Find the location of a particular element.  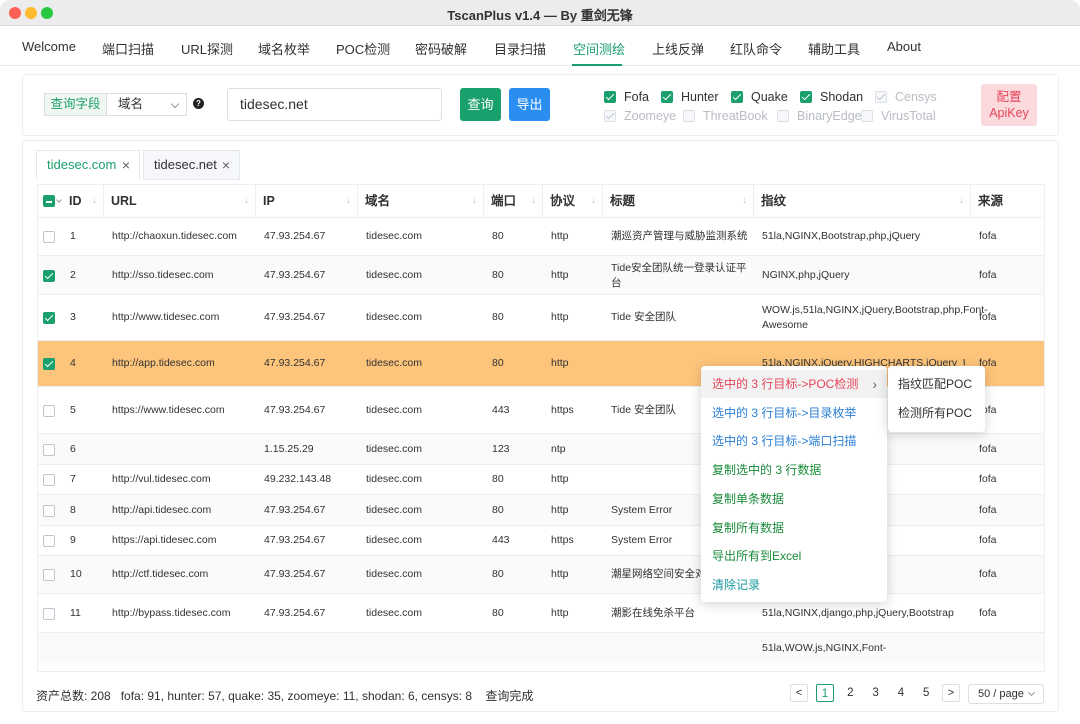

context-menu-item: 清除记录 is located at coordinates (794, 585).